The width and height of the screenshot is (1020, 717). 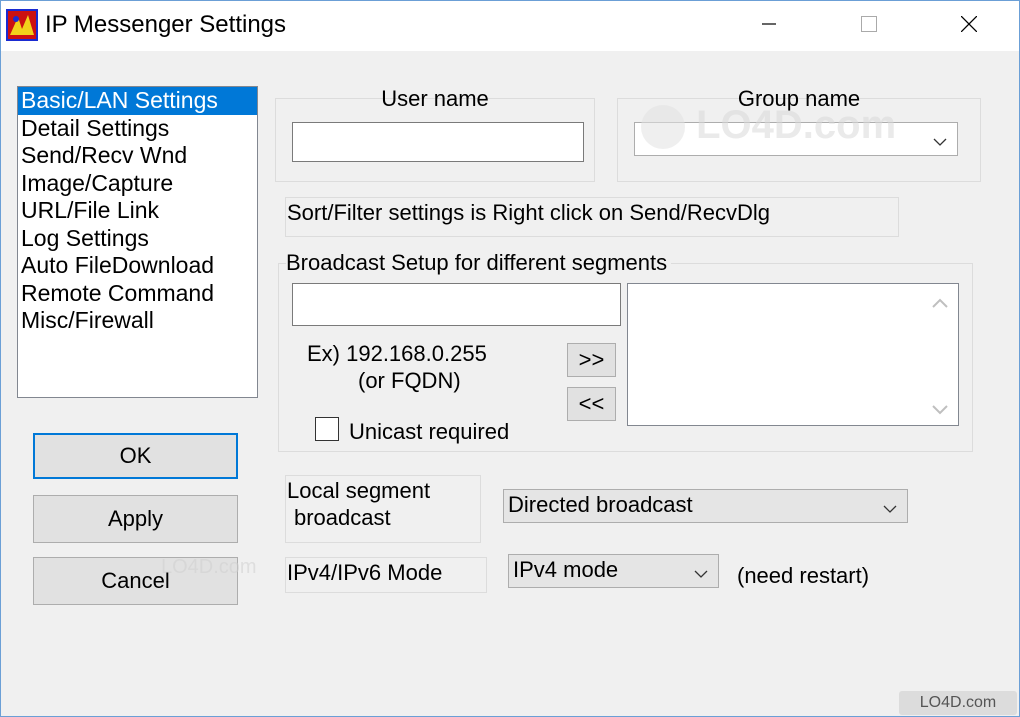 What do you see at coordinates (135, 519) in the screenshot?
I see `apply-button: Apply` at bounding box center [135, 519].